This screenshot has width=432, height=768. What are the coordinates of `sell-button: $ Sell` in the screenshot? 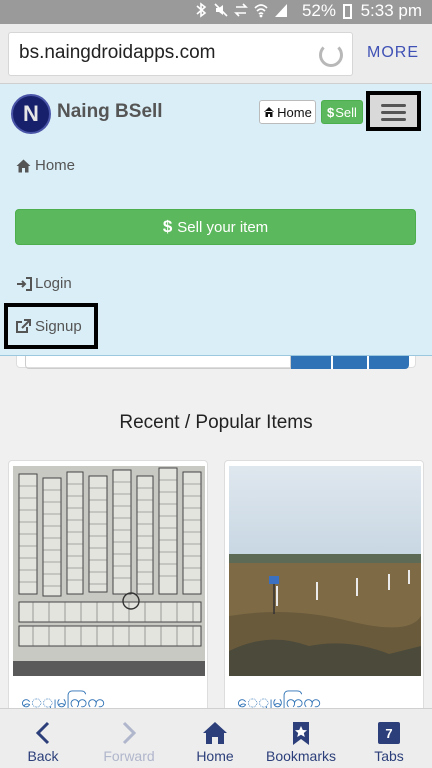 It's located at (342, 112).